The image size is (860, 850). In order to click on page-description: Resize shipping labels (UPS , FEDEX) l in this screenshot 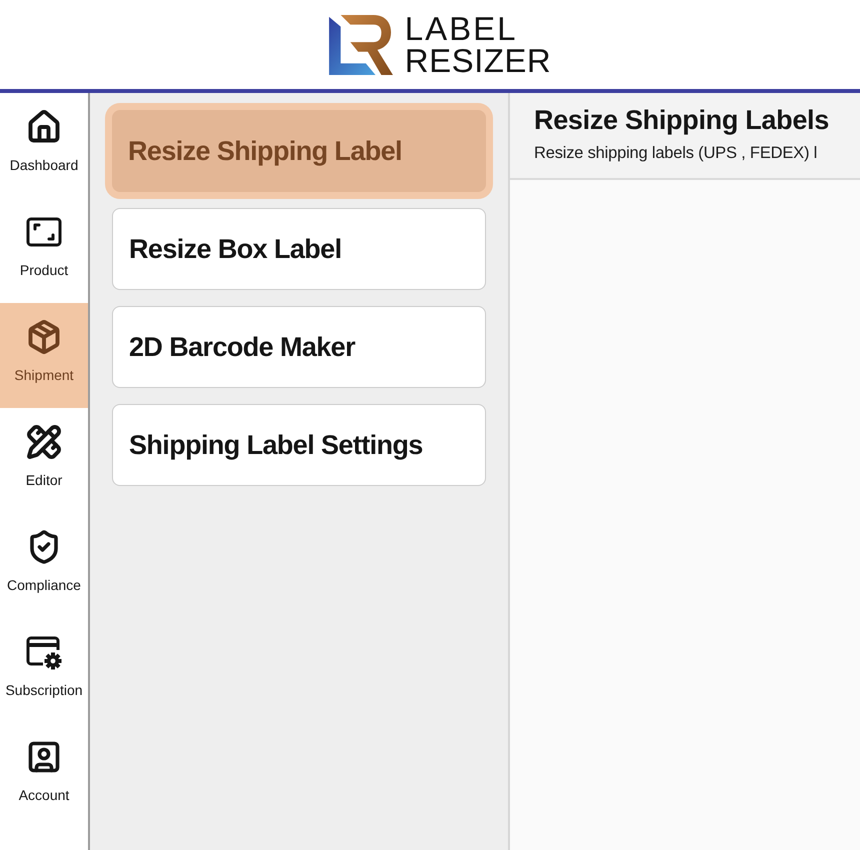, I will do `click(676, 153)`.